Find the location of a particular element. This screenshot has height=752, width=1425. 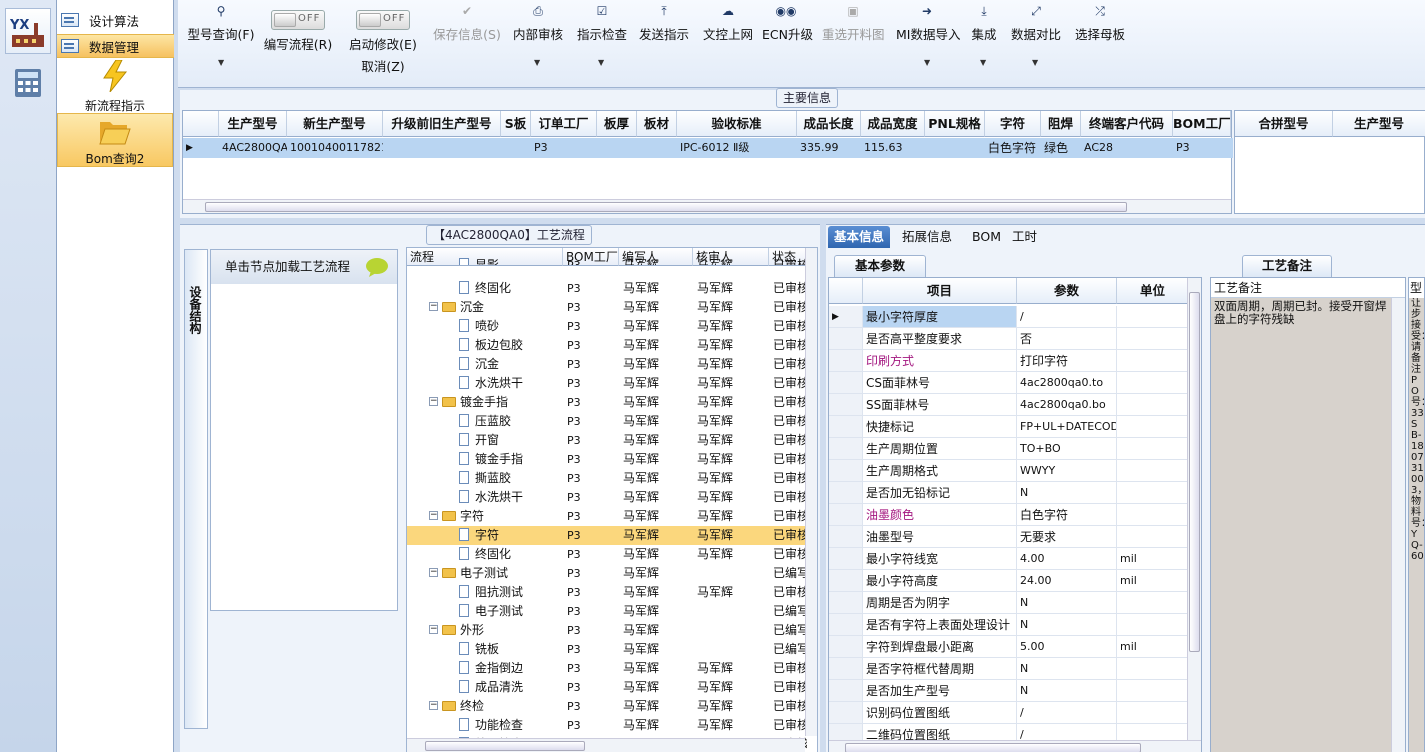

tree-row: 功能检查 P3 马军辉 马军辉 已审核 is located at coordinates (607, 725).